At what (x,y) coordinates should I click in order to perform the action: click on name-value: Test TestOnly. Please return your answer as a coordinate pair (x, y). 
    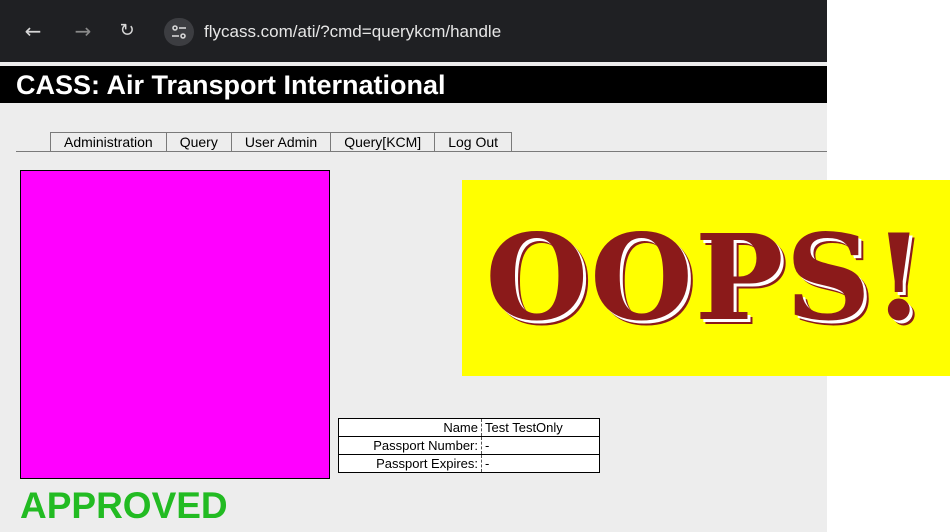
    Looking at the image, I should click on (524, 427).